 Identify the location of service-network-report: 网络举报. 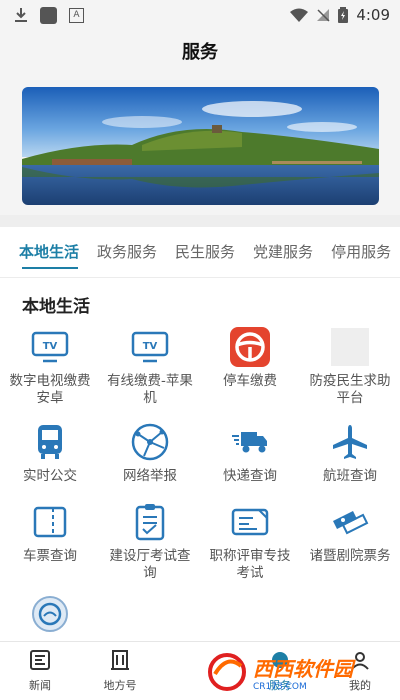
(150, 453).